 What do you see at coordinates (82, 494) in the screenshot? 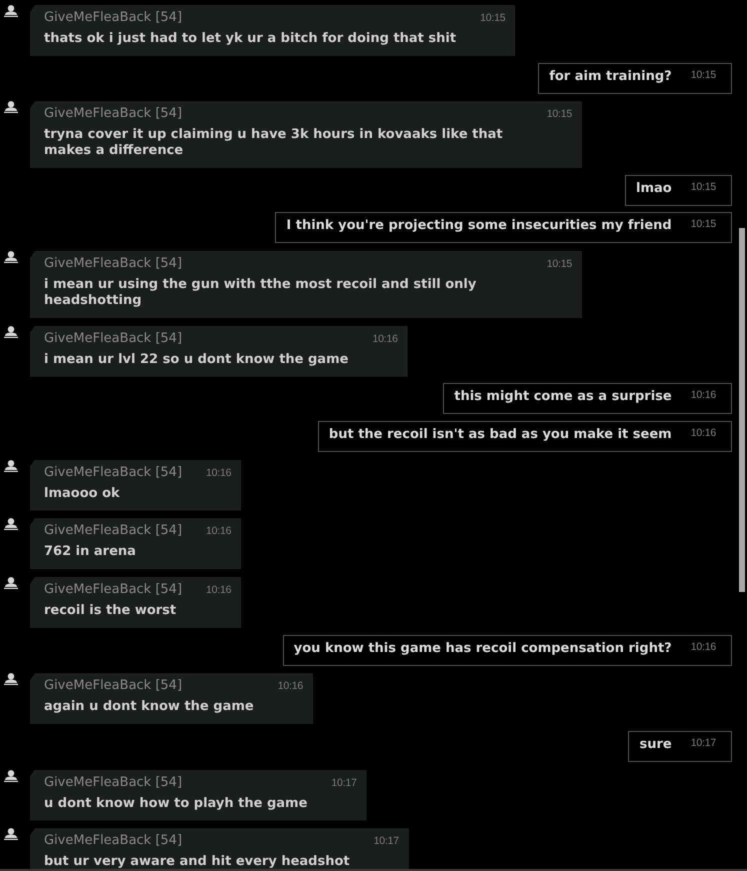
I see `message-text: lmaooo ok` at bounding box center [82, 494].